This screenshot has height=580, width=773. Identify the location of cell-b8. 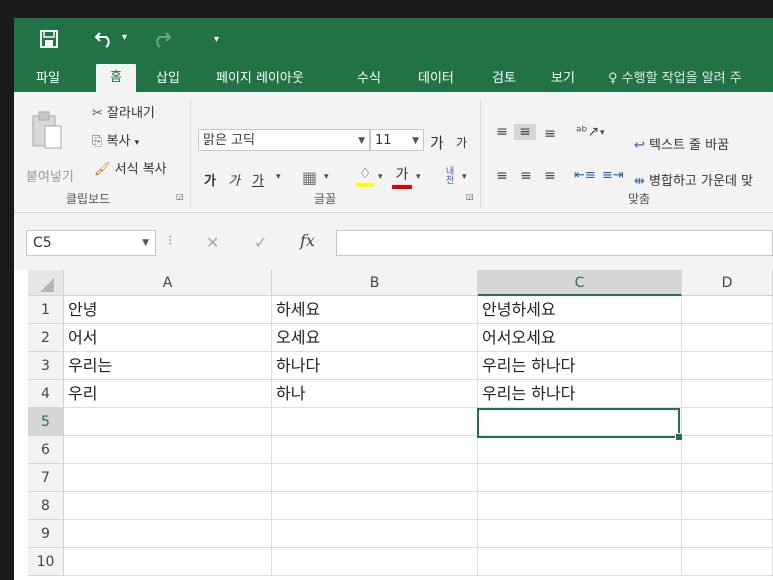
(375, 506).